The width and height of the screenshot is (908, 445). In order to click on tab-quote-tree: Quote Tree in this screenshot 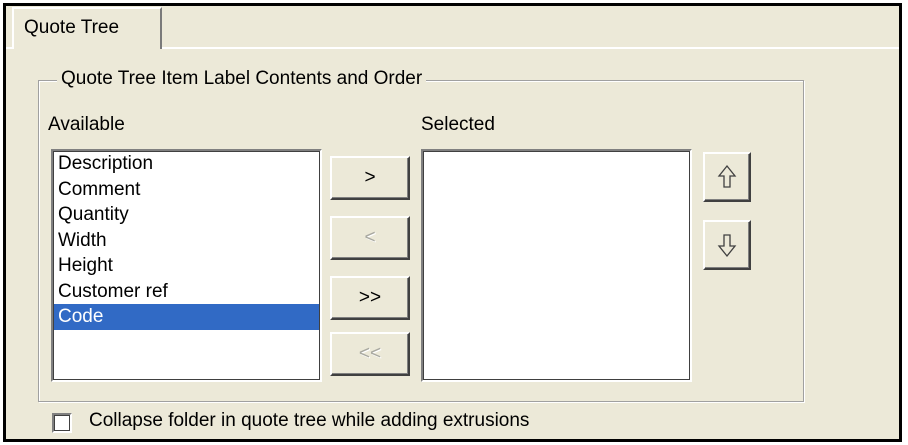, I will do `click(87, 28)`.